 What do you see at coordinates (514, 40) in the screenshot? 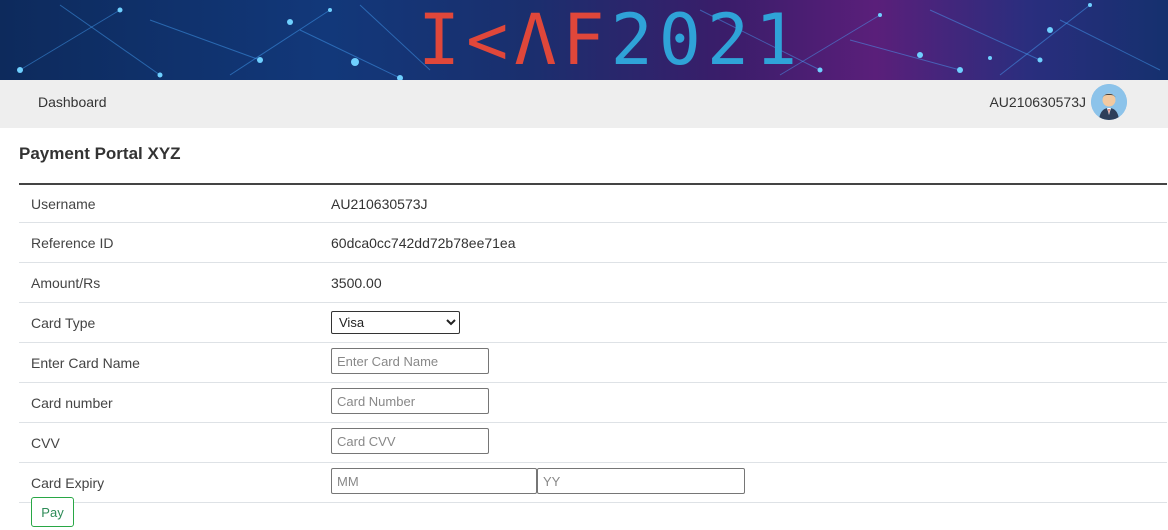
I see `logo-text-red: I<ΛF` at bounding box center [514, 40].